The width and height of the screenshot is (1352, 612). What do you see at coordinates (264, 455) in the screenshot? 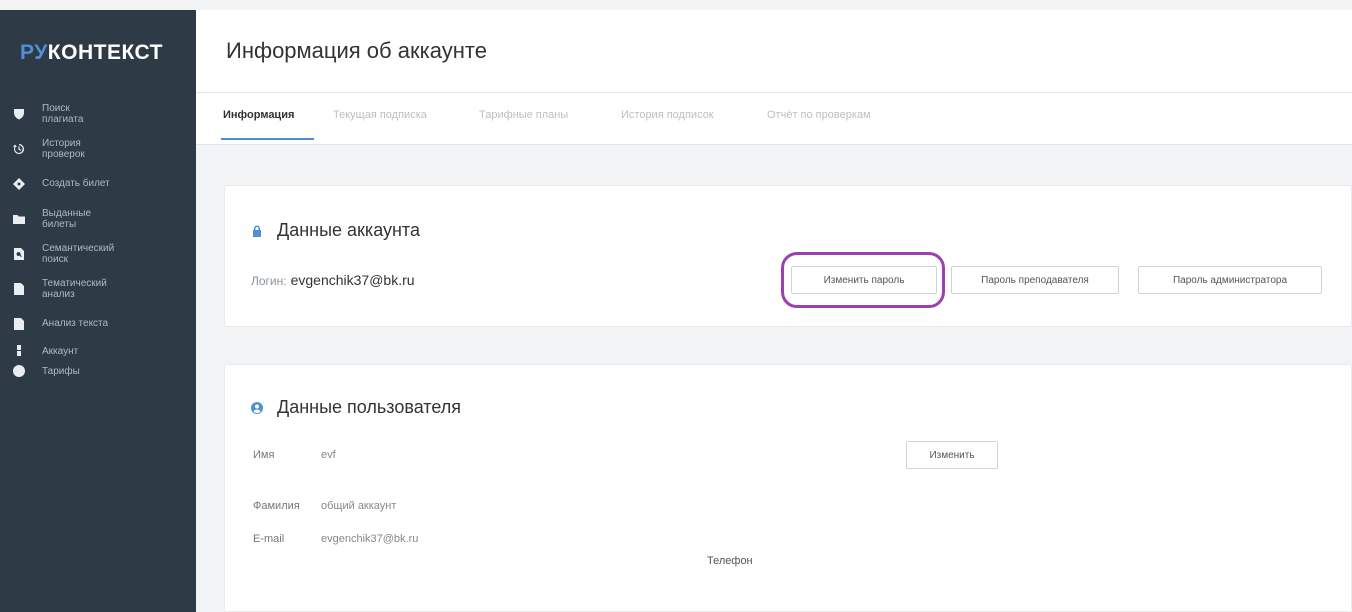
I see `first-name-label: Имя` at bounding box center [264, 455].